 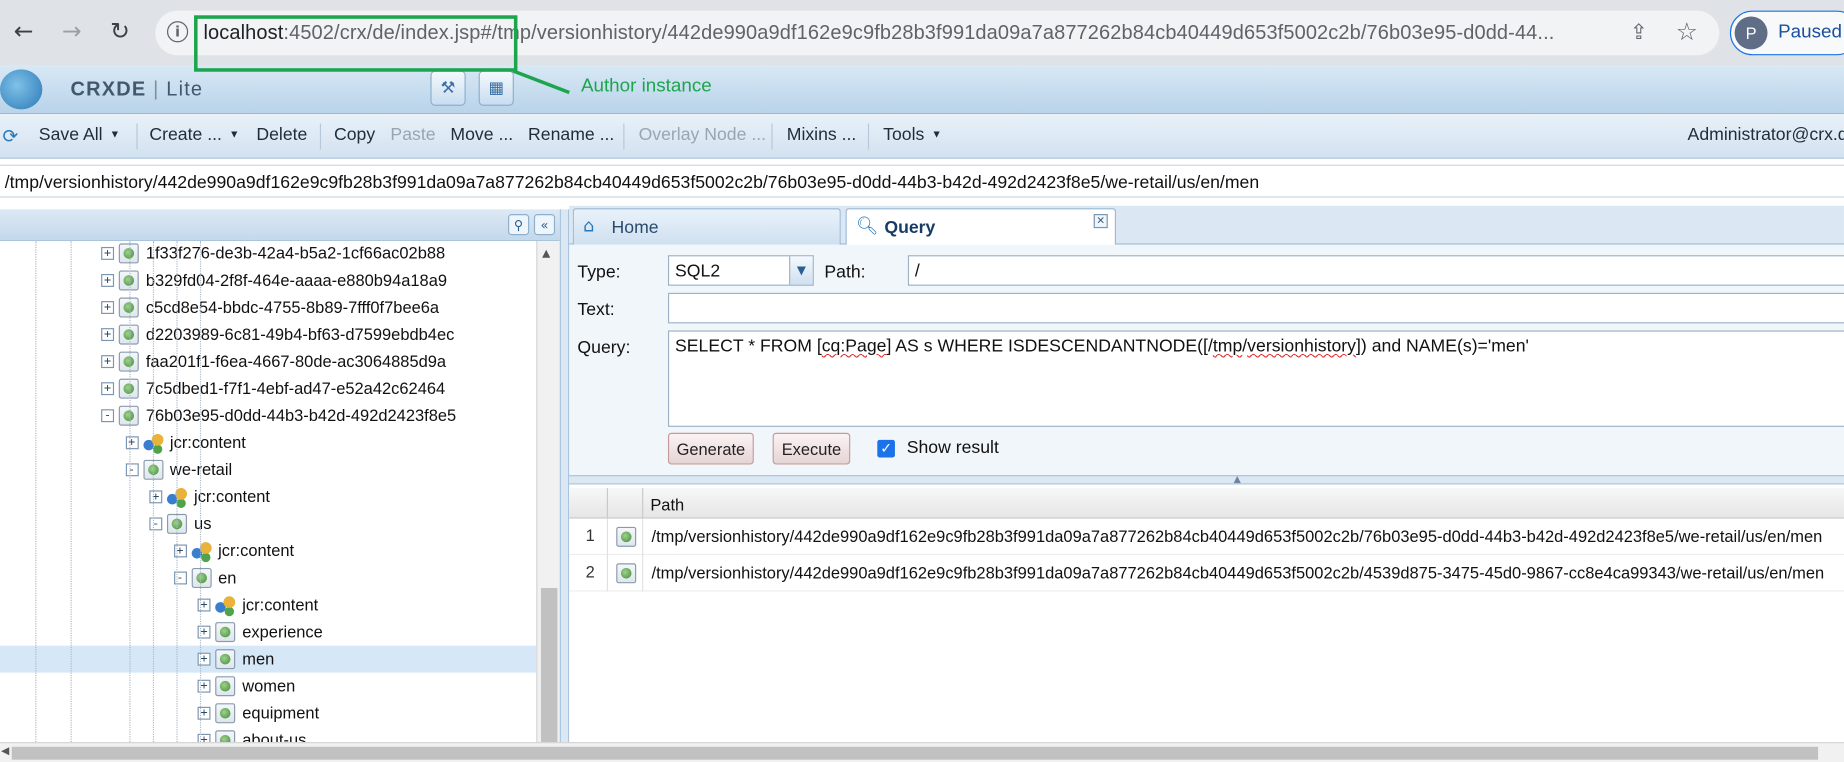 What do you see at coordinates (295, 388) in the screenshot?
I see `tree-node-label: 7c5dbed1-f7f1-4ebf-ad47-e52a42c62464` at bounding box center [295, 388].